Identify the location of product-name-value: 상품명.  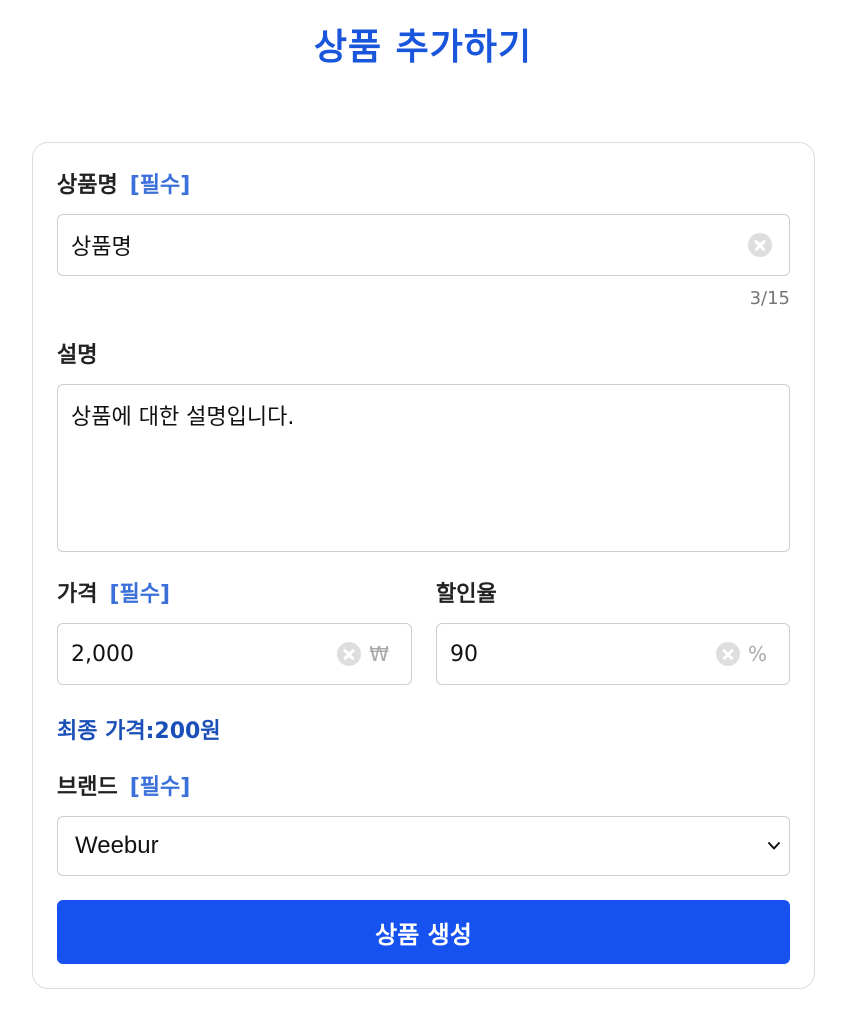
(101, 247).